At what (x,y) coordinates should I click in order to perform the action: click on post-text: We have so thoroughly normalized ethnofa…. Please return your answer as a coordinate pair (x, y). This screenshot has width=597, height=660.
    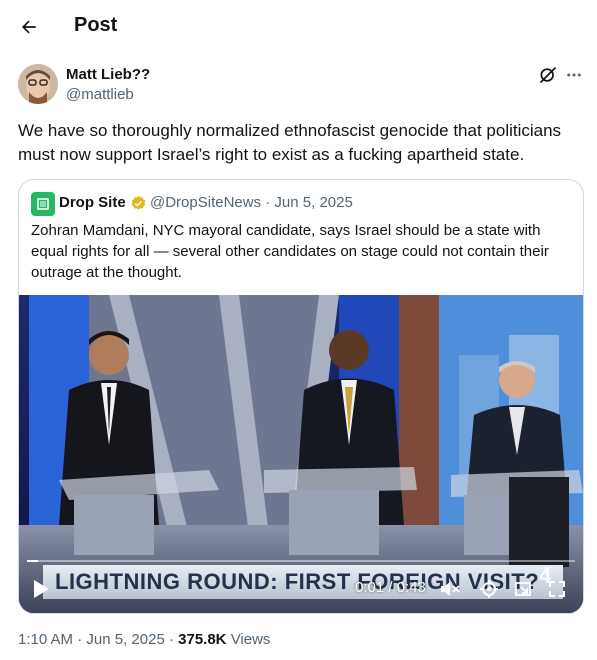
    Looking at the image, I should click on (290, 142).